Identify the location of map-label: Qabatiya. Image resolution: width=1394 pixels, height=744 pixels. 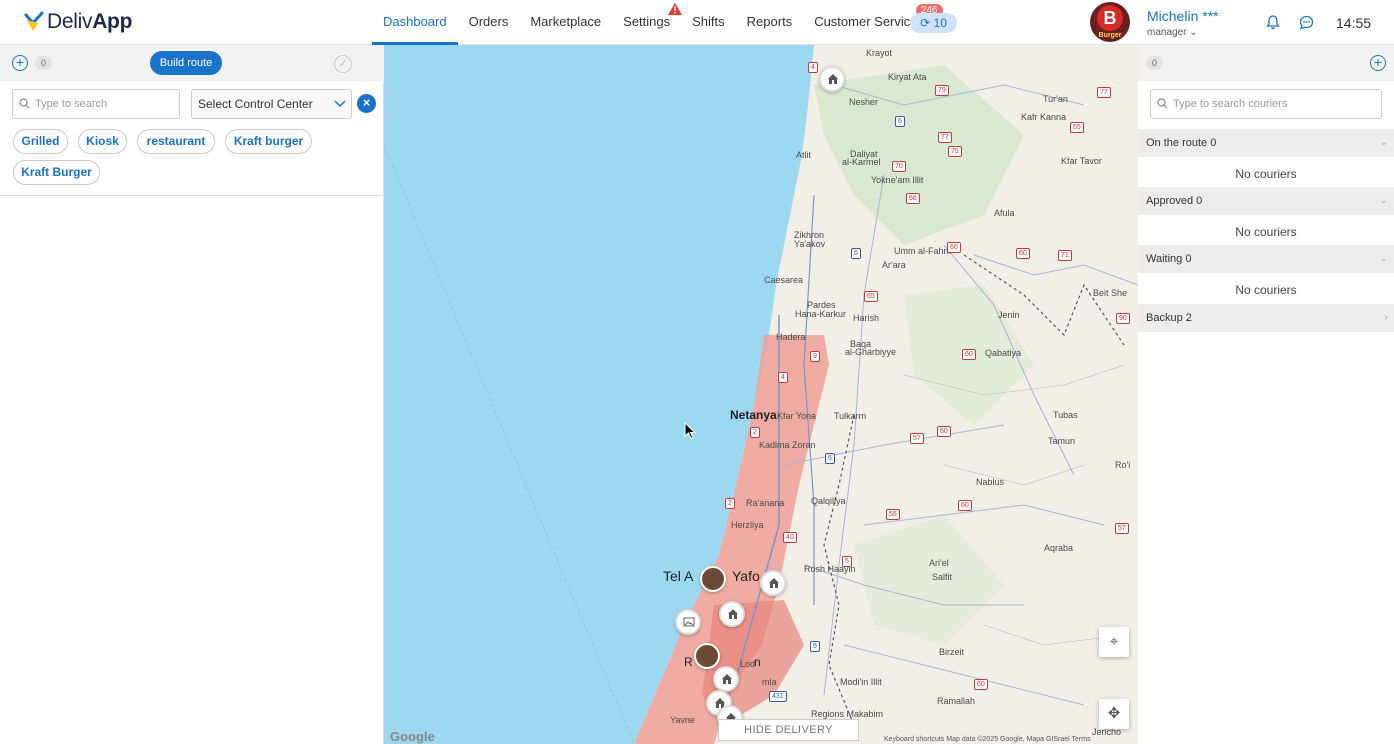
(1003, 353).